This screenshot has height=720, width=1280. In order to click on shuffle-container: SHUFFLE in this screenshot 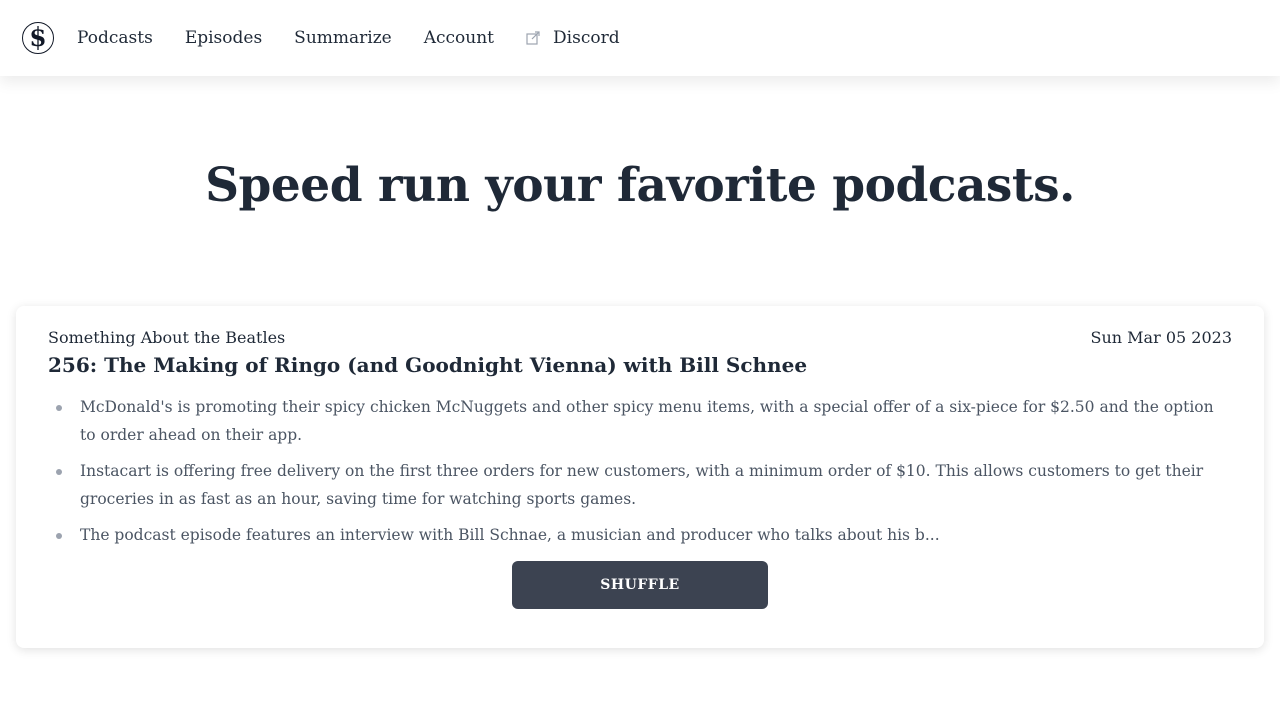, I will do `click(640, 585)`.